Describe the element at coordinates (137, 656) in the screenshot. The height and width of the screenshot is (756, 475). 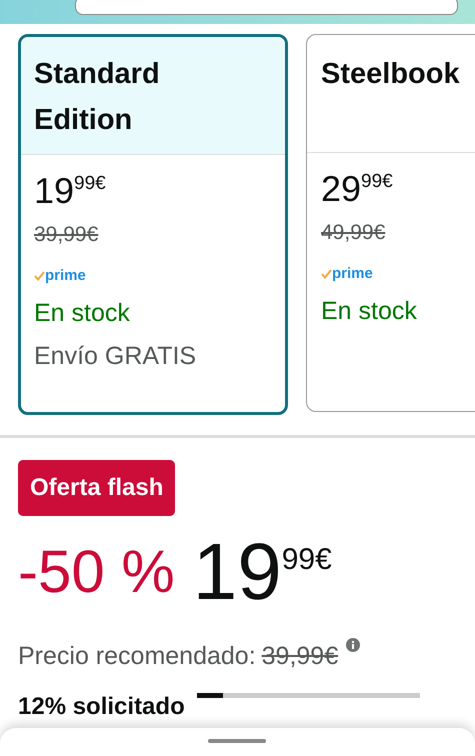
I see `rrp-label: Precio recomendado:` at that location.